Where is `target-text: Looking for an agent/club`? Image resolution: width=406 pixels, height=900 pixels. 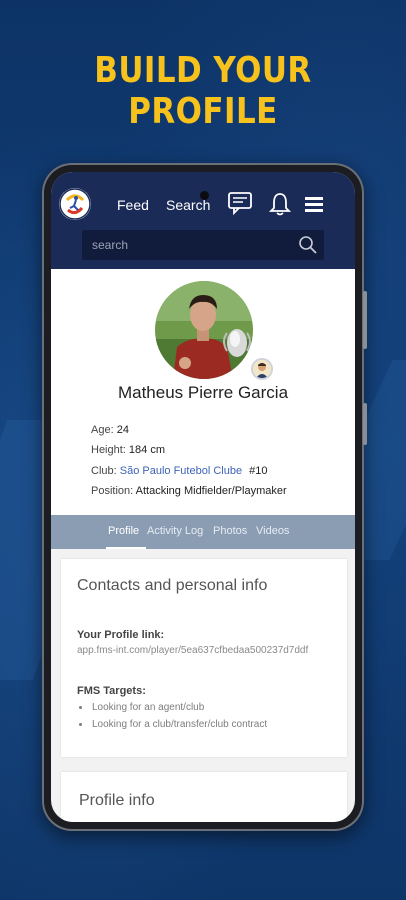
target-text: Looking for an agent/club is located at coordinates (148, 707).